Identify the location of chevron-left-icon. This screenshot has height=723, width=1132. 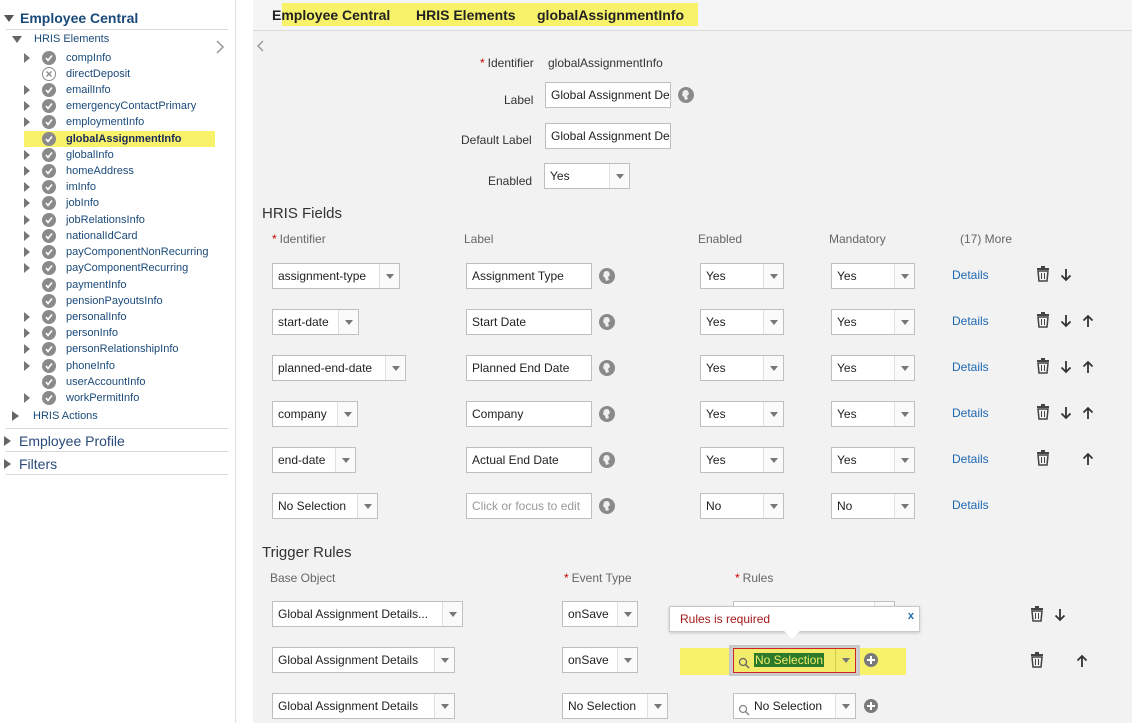
(261, 47).